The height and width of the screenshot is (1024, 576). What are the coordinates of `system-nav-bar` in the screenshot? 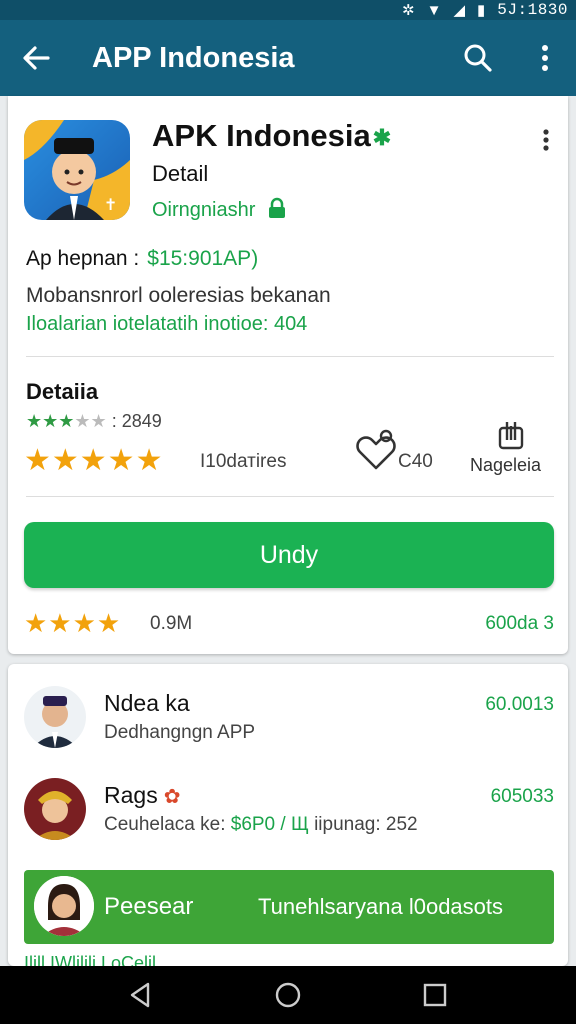 It's located at (288, 995).